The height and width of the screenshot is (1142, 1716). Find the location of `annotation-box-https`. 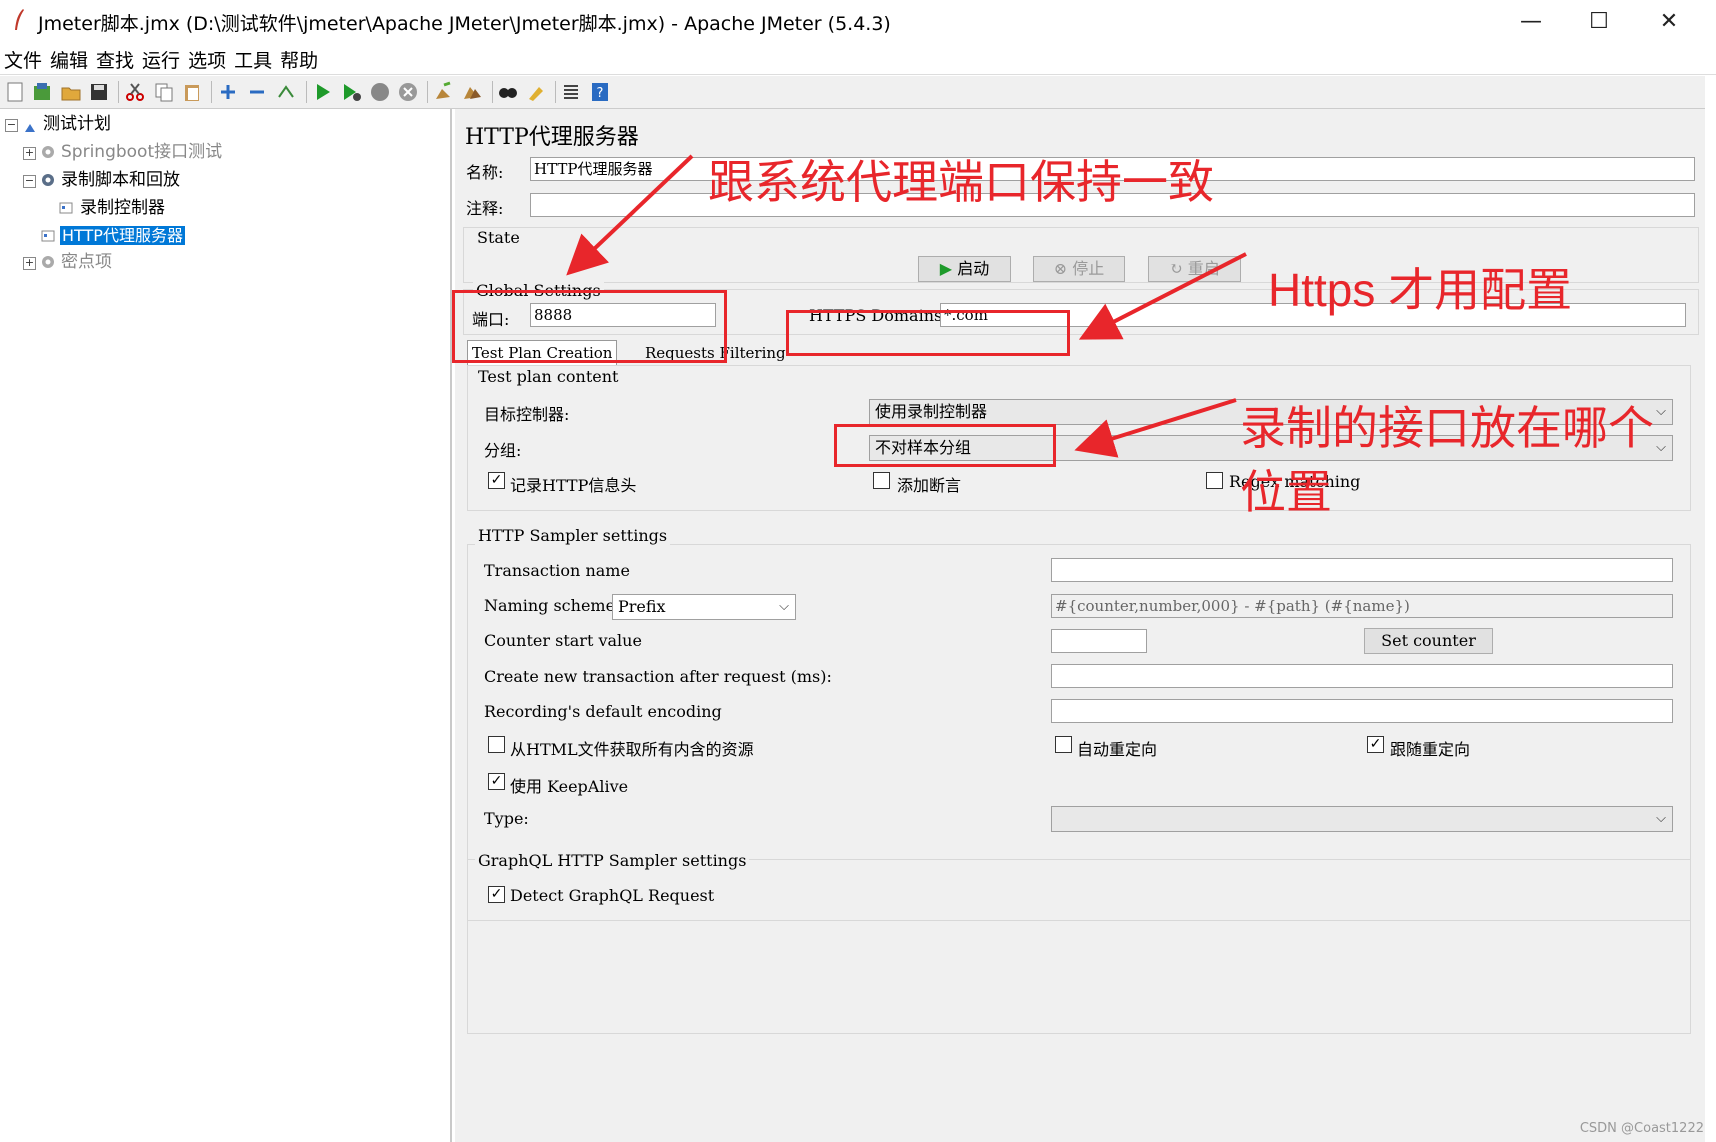

annotation-box-https is located at coordinates (928, 333).